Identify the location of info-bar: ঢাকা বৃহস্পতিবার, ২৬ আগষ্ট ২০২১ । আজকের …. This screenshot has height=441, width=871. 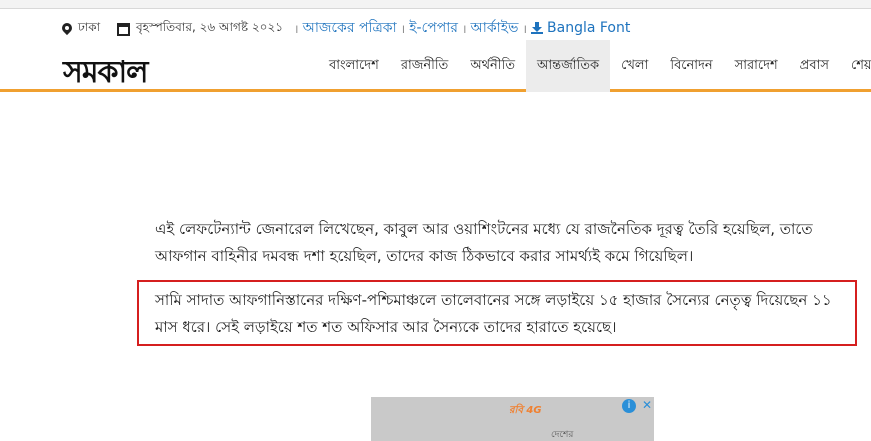
(435, 26).